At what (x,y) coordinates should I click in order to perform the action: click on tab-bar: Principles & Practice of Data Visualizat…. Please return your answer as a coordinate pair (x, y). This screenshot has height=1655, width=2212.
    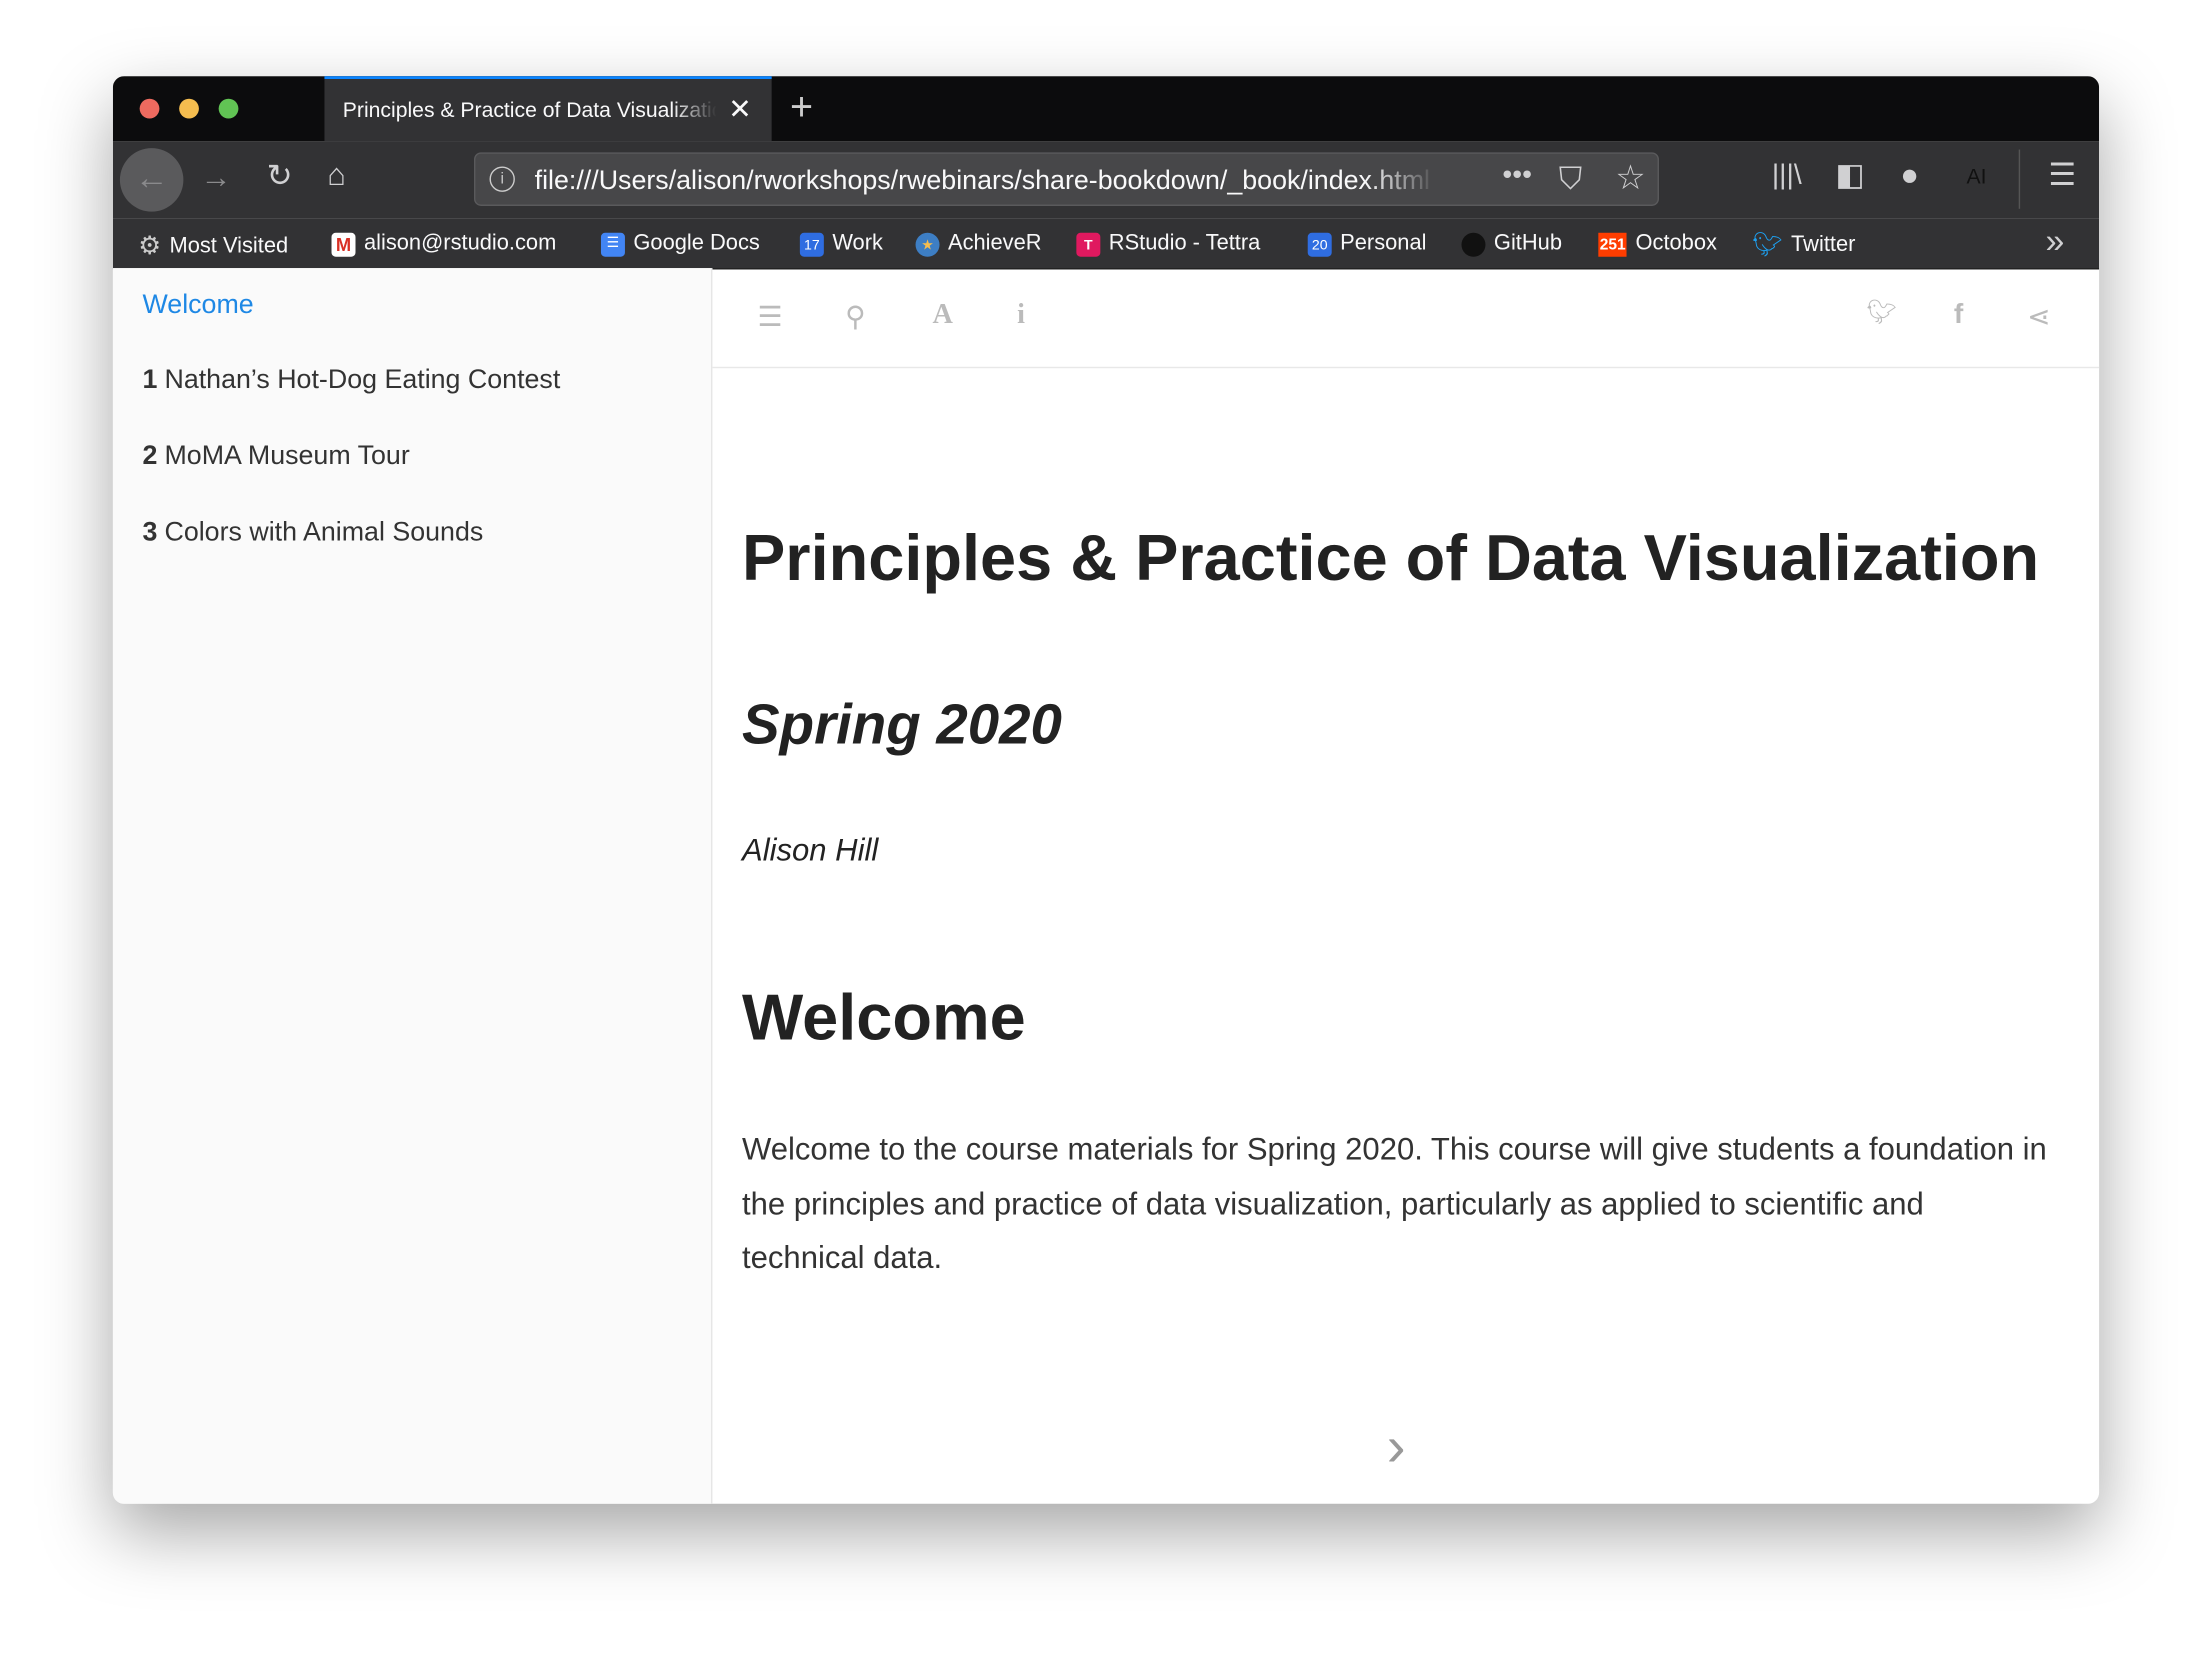
    Looking at the image, I should click on (1106, 109).